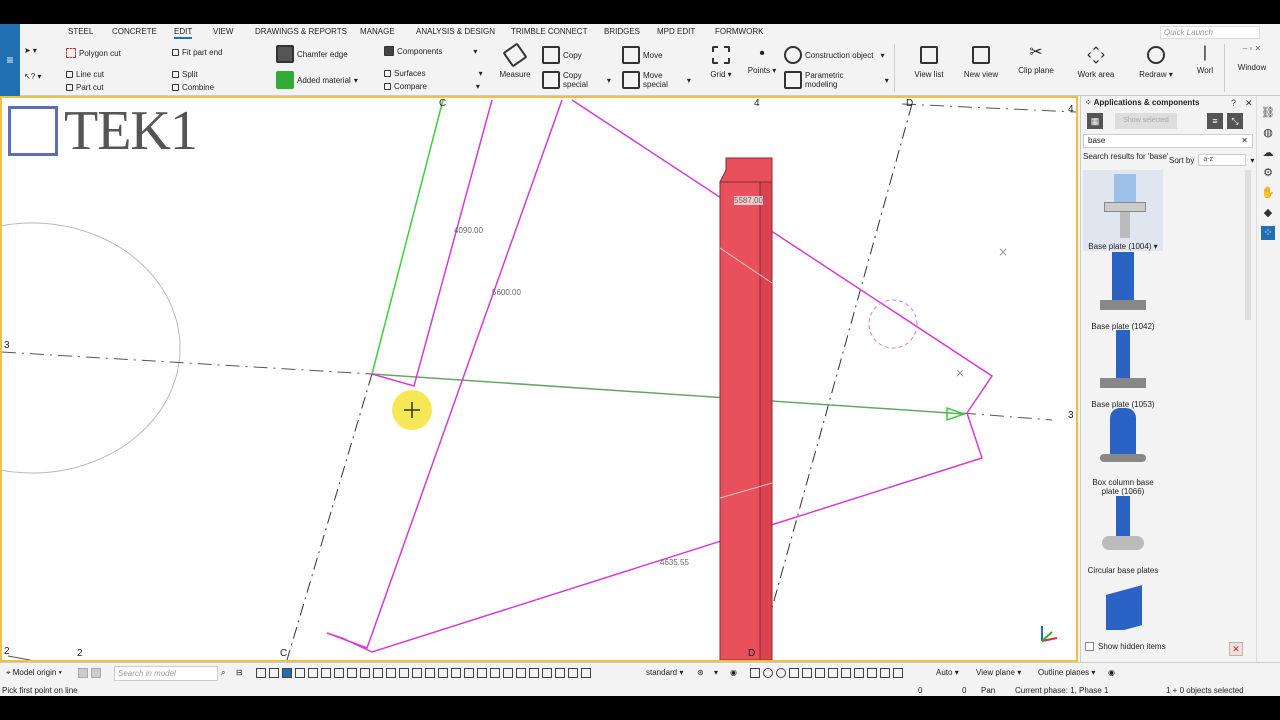 This screenshot has height=720, width=1280. What do you see at coordinates (1089, 646) in the screenshot?
I see `show-hidden-checkbox` at bounding box center [1089, 646].